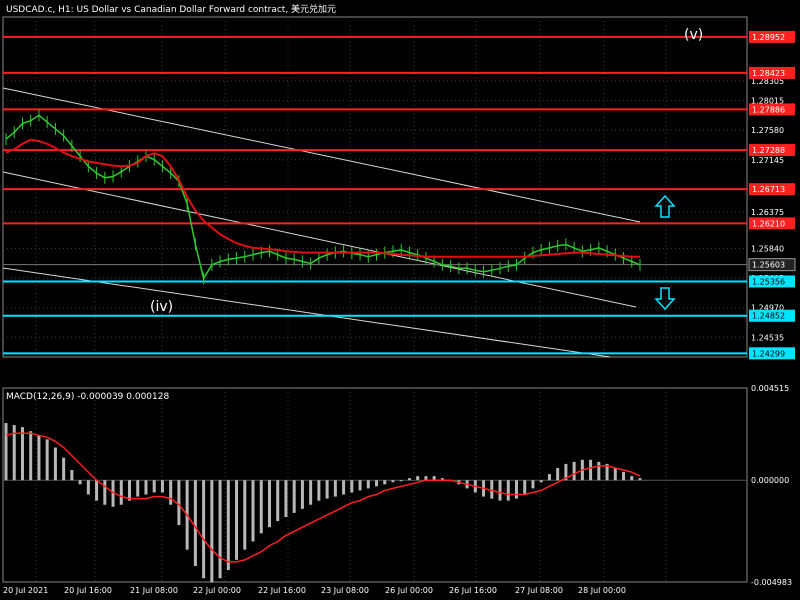 The width and height of the screenshot is (800, 600). I want to click on wave-label-iv: (iv), so click(161, 307).